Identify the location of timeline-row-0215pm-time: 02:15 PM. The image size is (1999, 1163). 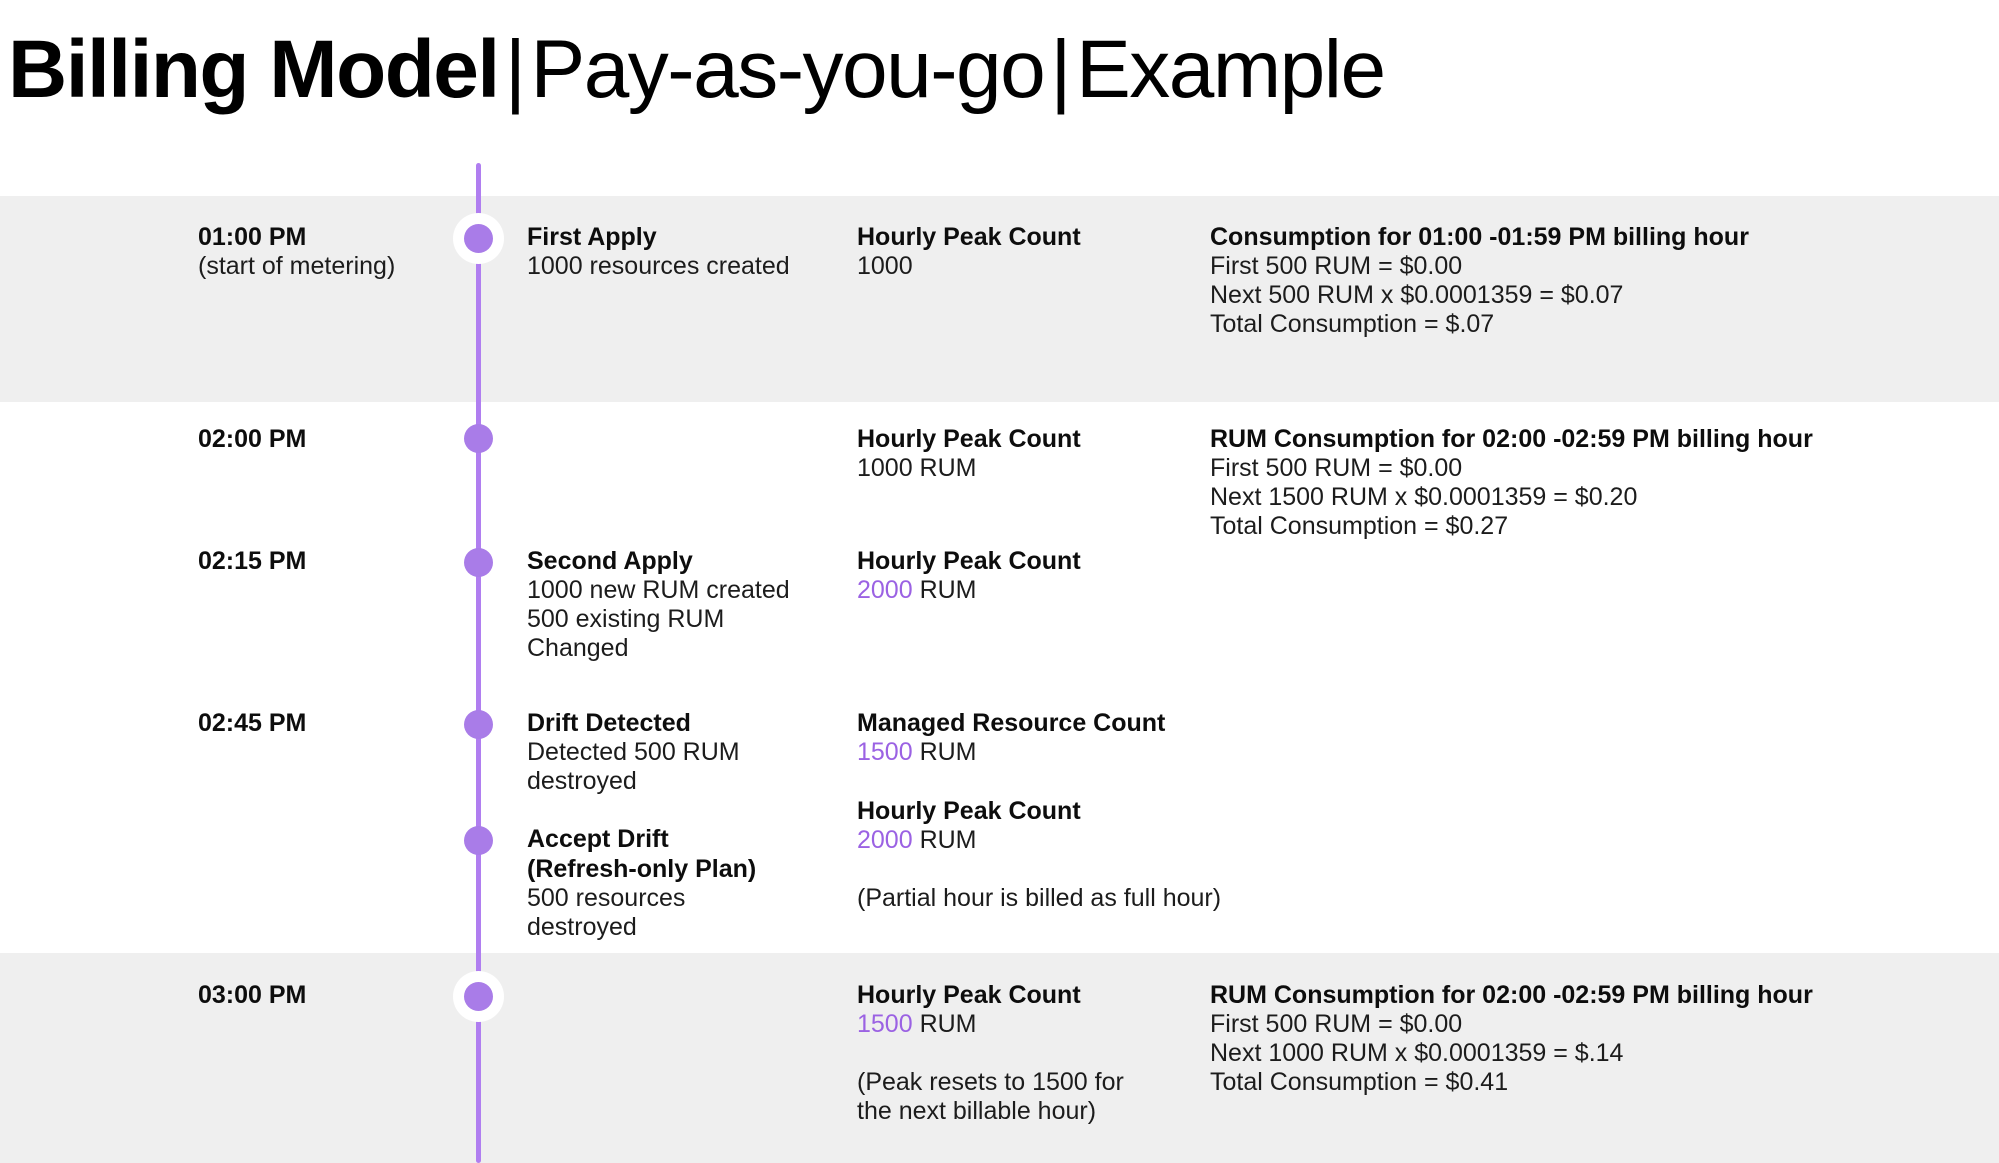
(328, 561).